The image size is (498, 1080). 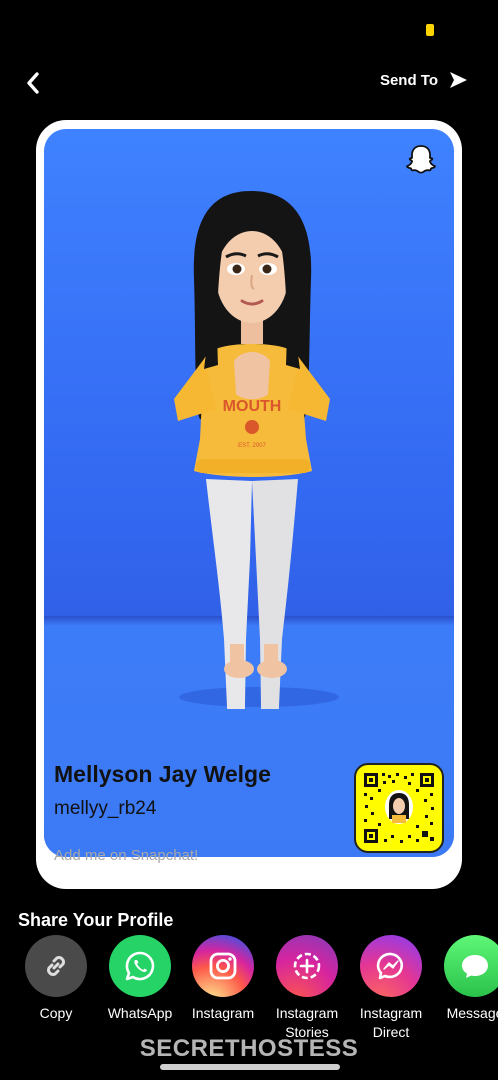 What do you see at coordinates (475, 966) in the screenshot?
I see `message-icon` at bounding box center [475, 966].